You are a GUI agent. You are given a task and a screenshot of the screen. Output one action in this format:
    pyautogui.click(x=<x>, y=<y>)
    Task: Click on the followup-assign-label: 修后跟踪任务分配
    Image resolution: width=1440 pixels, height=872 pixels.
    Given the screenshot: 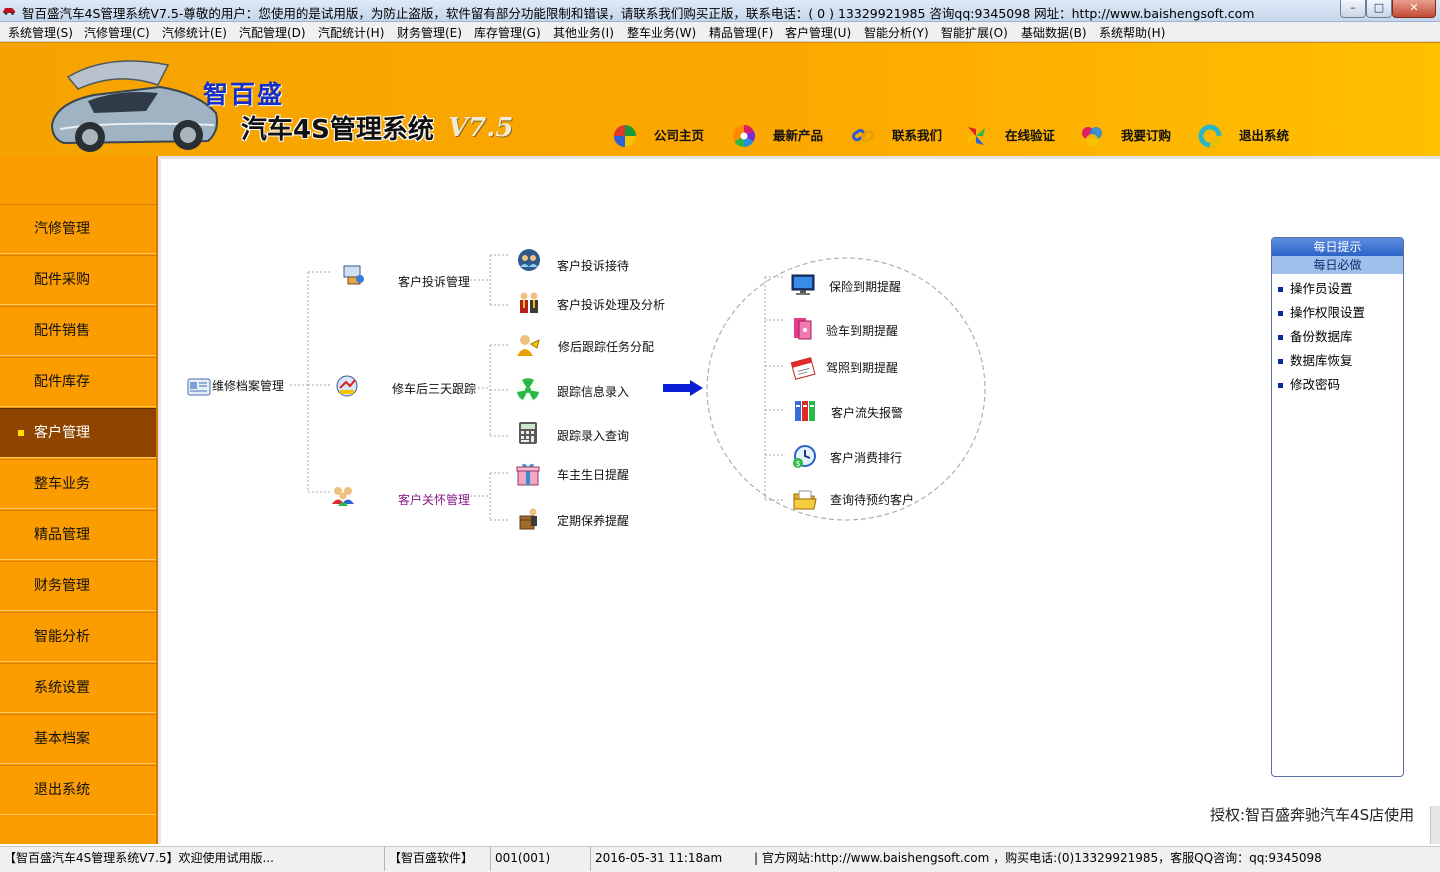 What is the action you would take?
    pyautogui.click(x=606, y=346)
    